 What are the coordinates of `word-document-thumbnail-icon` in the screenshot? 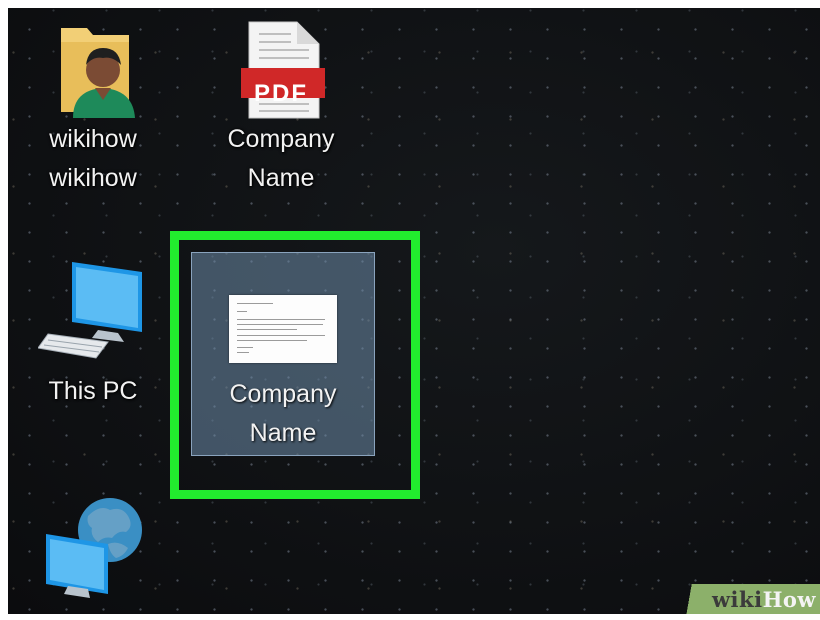 It's located at (283, 329).